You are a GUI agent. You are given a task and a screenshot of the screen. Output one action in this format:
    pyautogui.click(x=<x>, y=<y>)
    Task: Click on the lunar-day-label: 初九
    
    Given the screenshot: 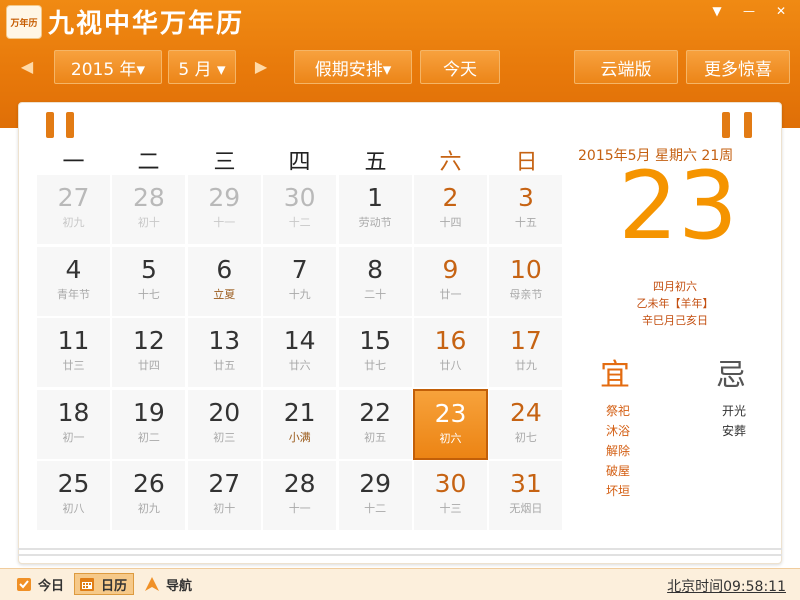 What is the action you would take?
    pyautogui.click(x=148, y=509)
    